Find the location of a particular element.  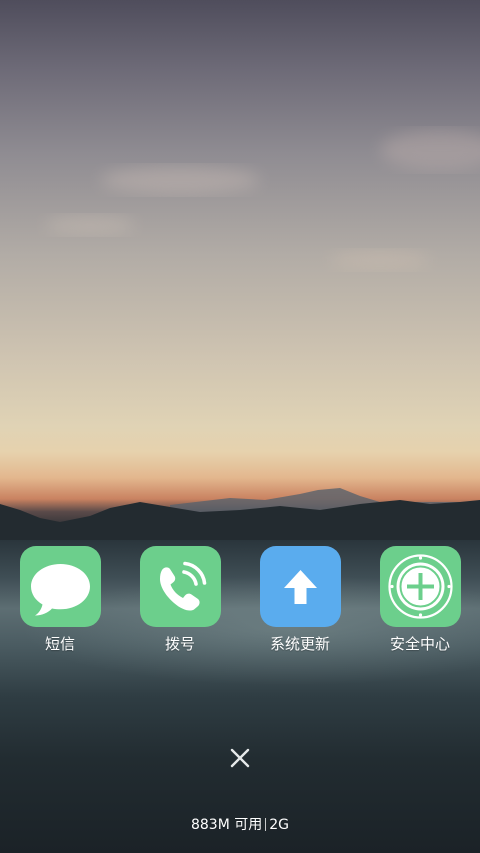

memory-separator is located at coordinates (266, 824).